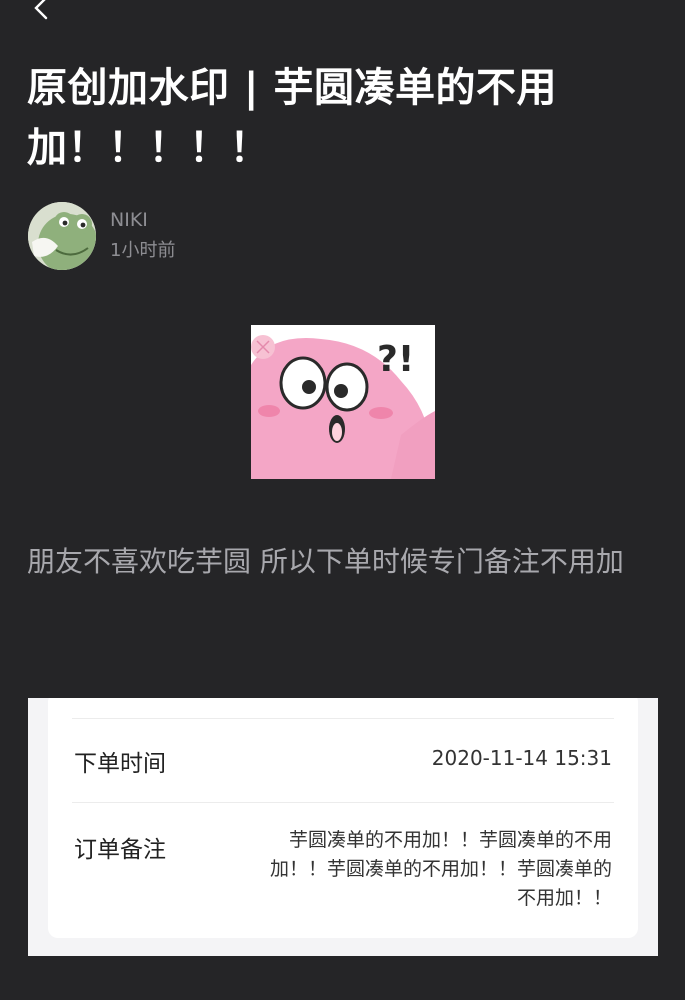 This screenshot has height=1000, width=685. I want to click on order-time-label: 下单时间, so click(120, 764).